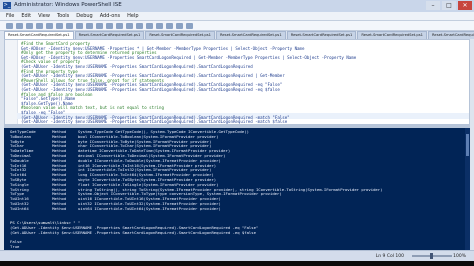 This screenshot has width=474, height=266. What do you see at coordinates (99, 25) in the screenshot?
I see `run-icon` at bounding box center [99, 25].